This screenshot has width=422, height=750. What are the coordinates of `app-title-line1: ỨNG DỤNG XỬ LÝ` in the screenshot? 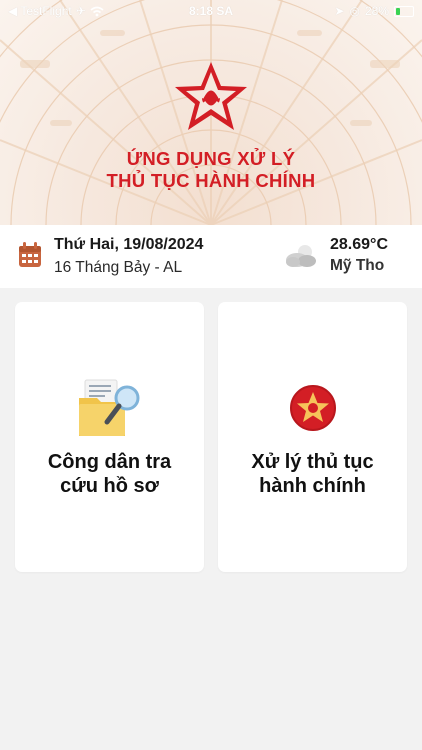 It's located at (211, 158).